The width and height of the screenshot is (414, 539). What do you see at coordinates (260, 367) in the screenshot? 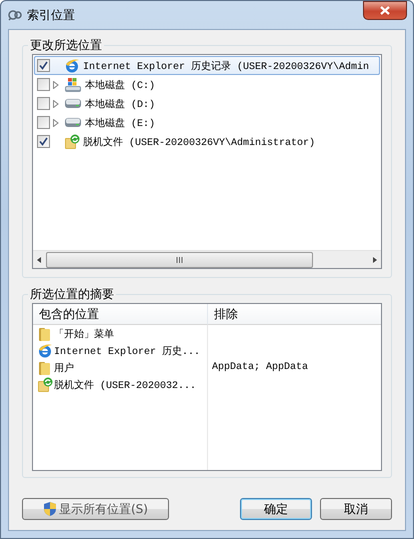
I see `exclude-text: AppData; AppData` at bounding box center [260, 367].